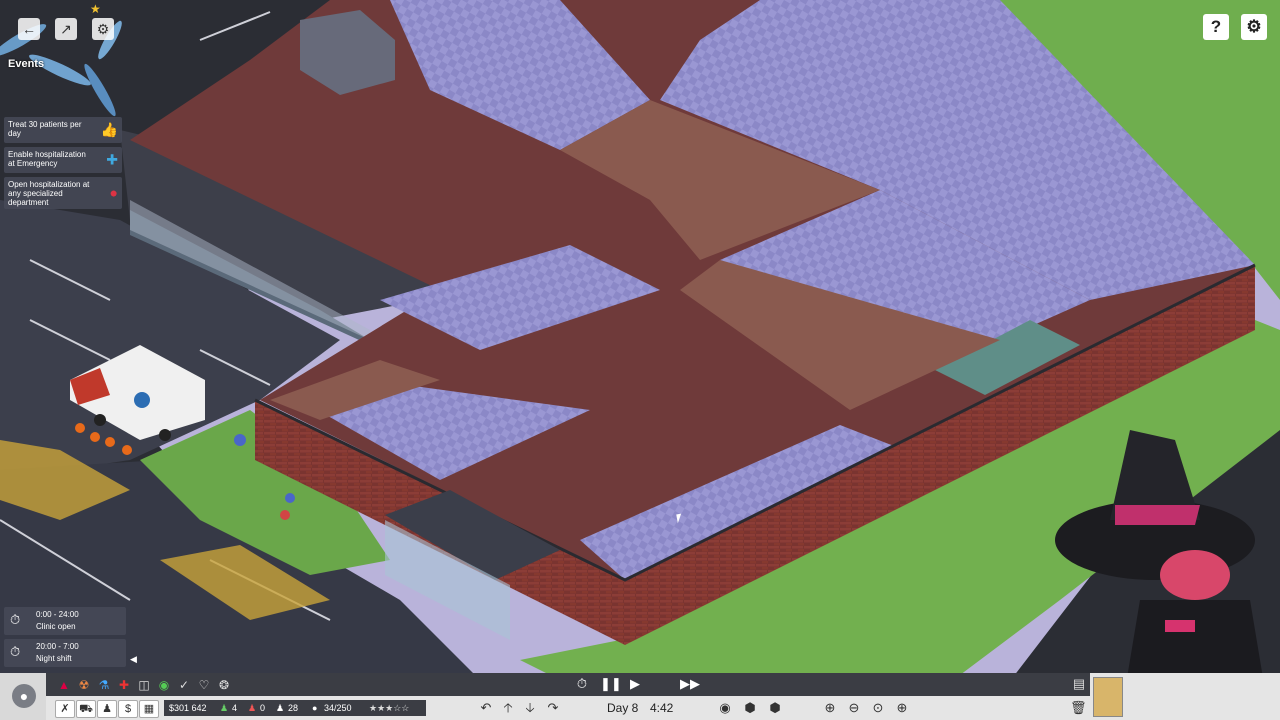 The image size is (1280, 720). I want to click on day-label: Day 8, so click(623, 708).